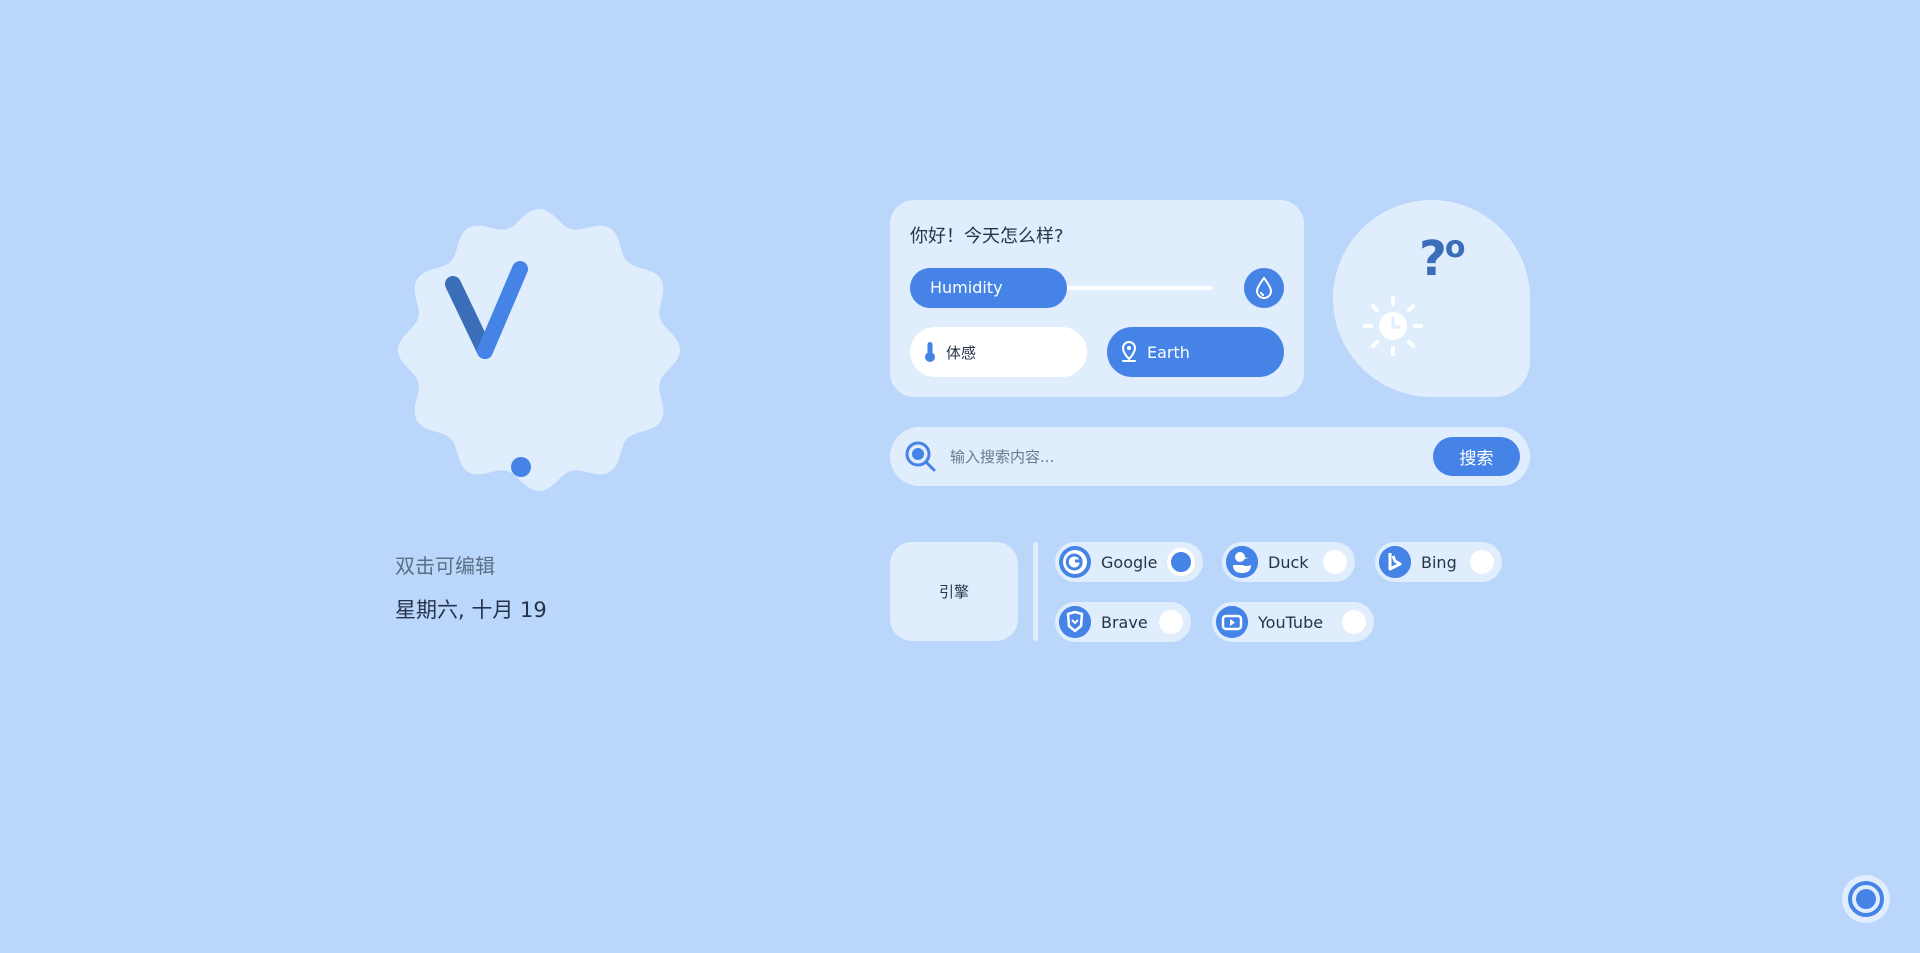 The height and width of the screenshot is (953, 1920). Describe the element at coordinates (1431, 298) in the screenshot. I see `weather-summary: ?o` at that location.